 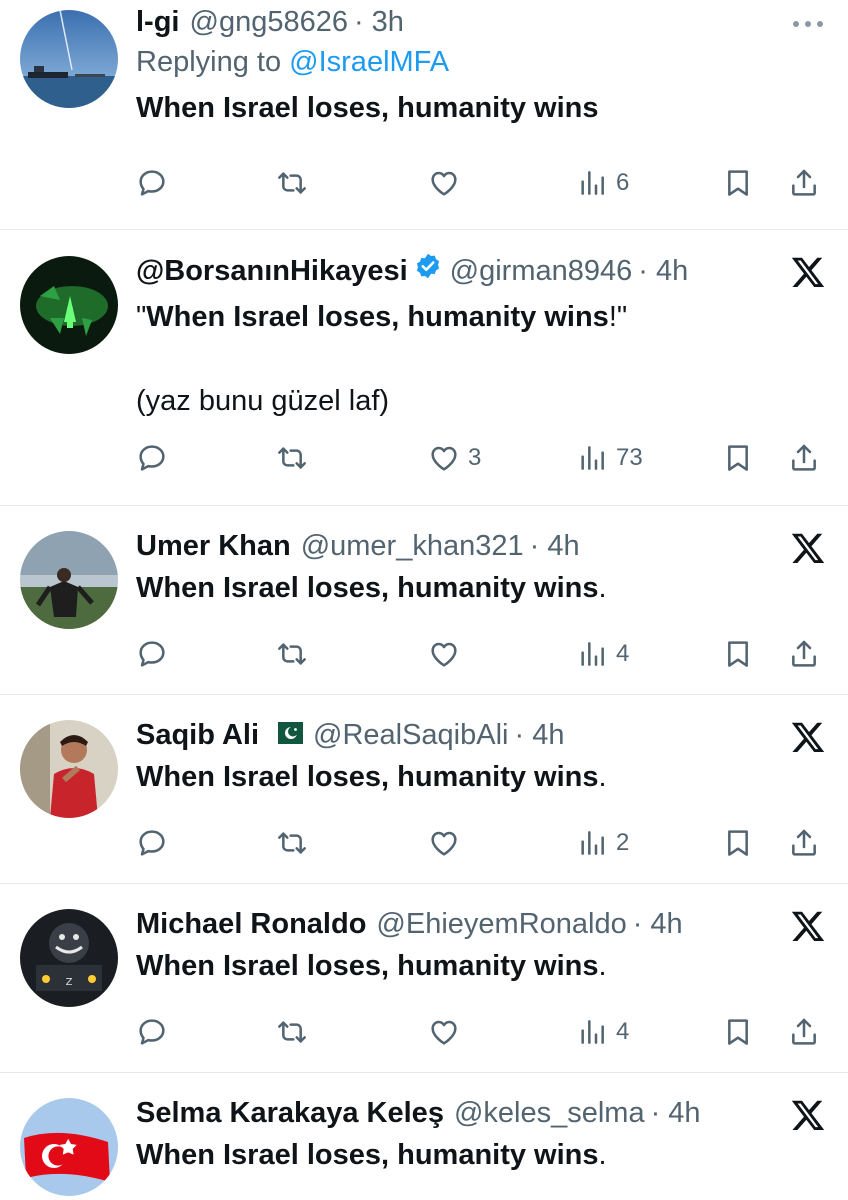 What do you see at coordinates (269, 22) in the screenshot?
I see `handle: @gng58626` at bounding box center [269, 22].